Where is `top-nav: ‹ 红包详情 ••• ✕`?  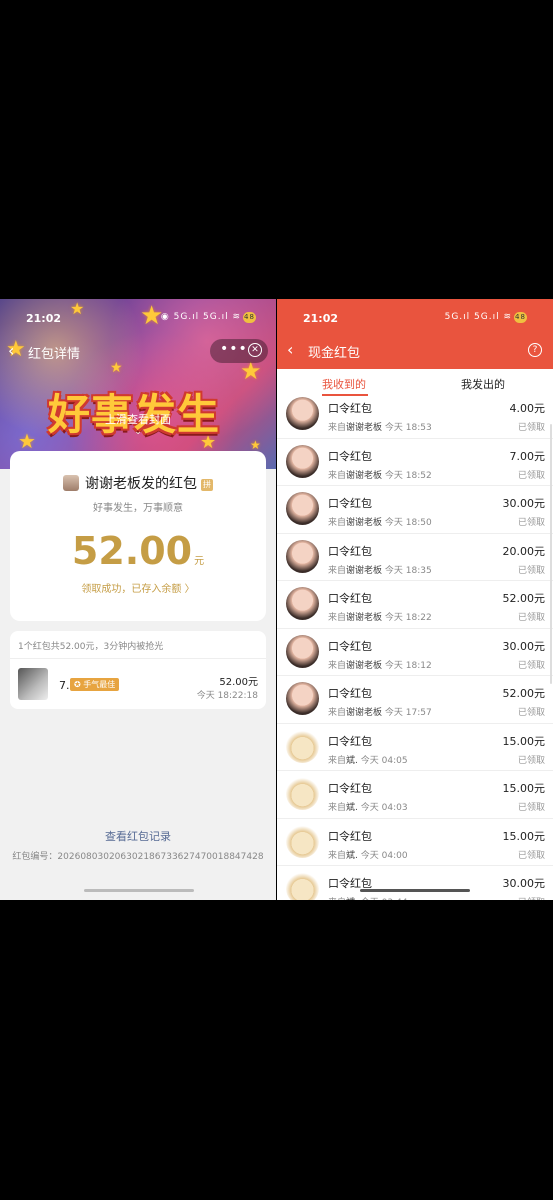
top-nav: ‹ 红包详情 ••• ✕ is located at coordinates (138, 351).